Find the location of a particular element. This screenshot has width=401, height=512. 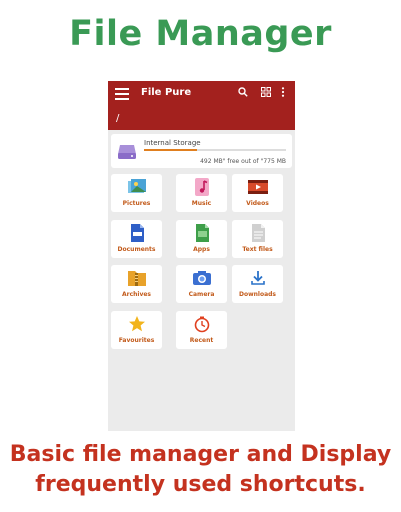

menu-icon is located at coordinates (122, 95).